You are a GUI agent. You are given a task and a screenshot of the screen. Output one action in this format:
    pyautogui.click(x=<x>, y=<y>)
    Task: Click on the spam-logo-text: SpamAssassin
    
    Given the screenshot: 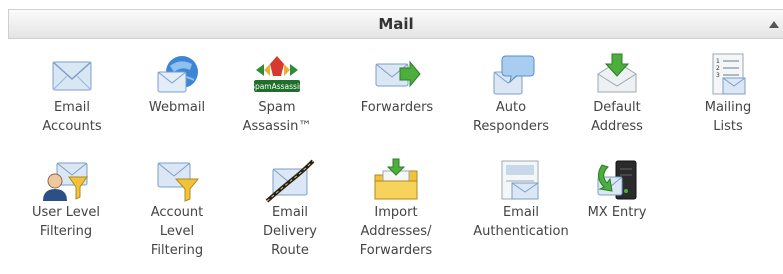 What is the action you would take?
    pyautogui.click(x=277, y=86)
    